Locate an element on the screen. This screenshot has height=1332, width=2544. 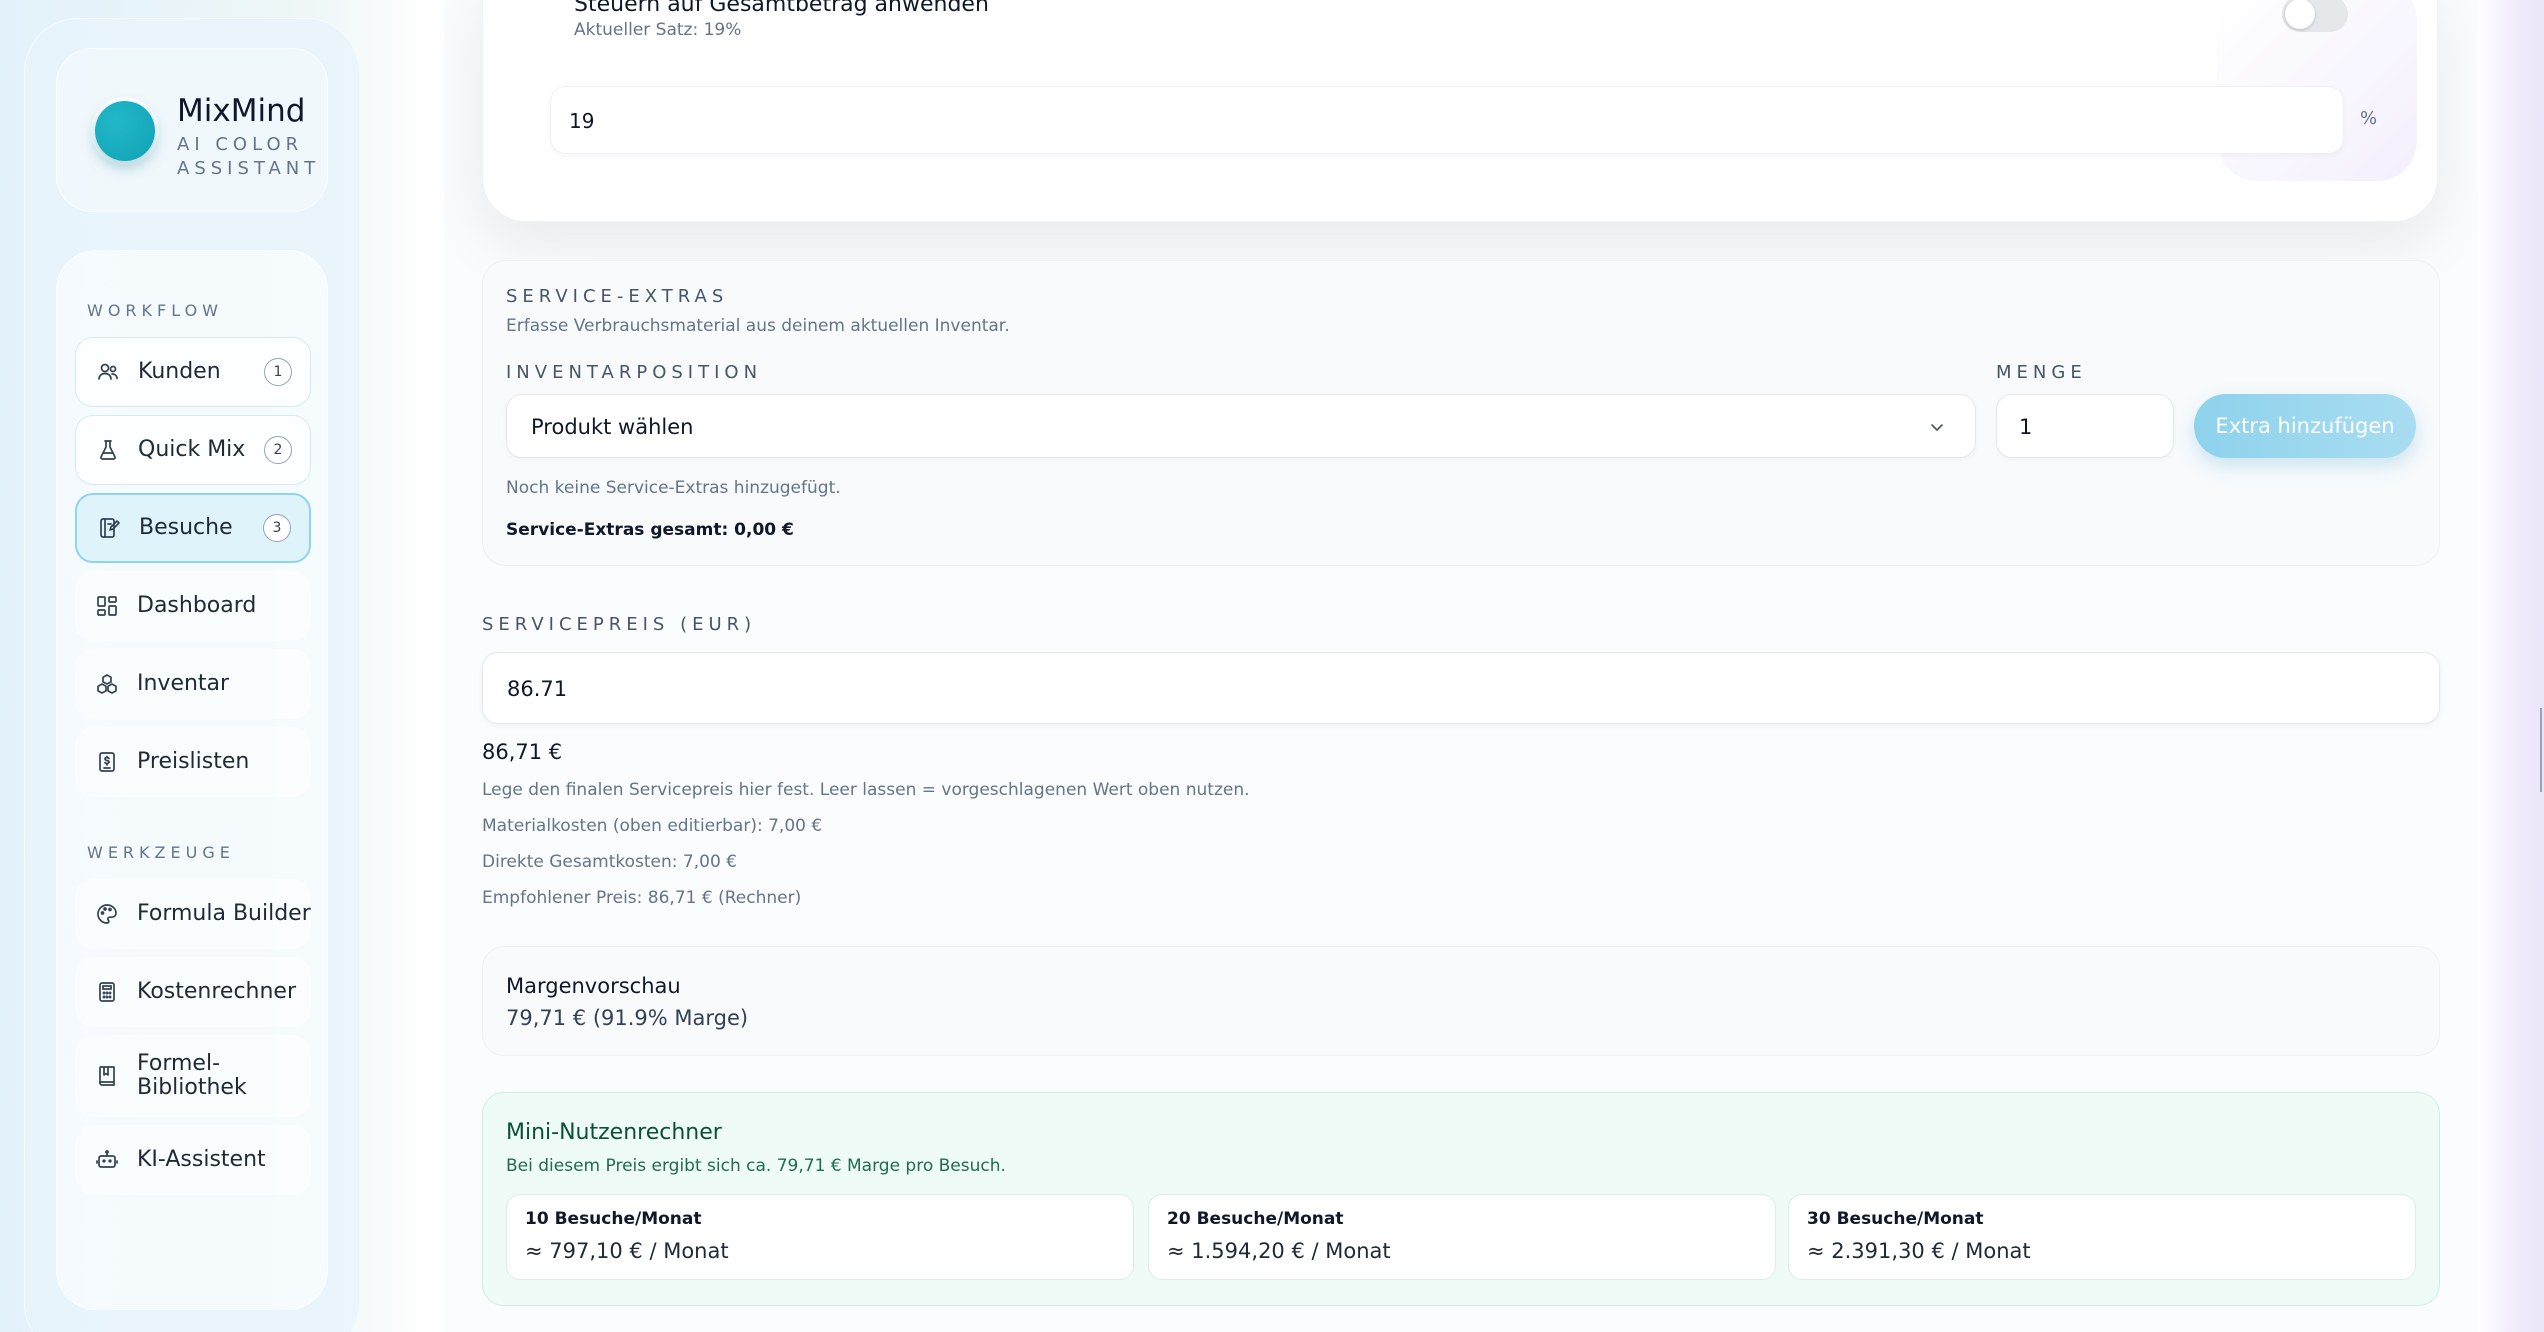
brand-tagline: AI COLOR ASSISTANT is located at coordinates (249, 156).